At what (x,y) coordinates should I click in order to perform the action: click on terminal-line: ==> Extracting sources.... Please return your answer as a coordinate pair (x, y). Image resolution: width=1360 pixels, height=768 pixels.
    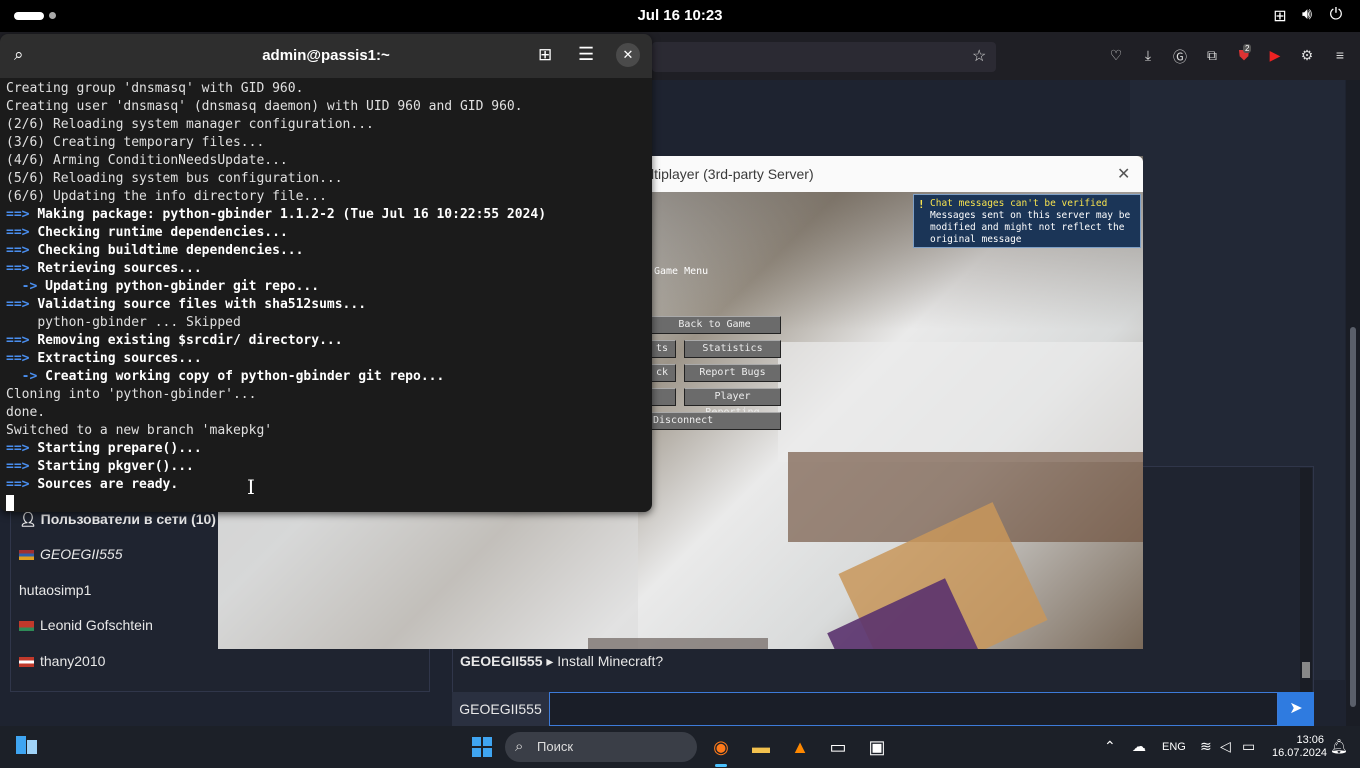
    Looking at the image, I should click on (326, 359).